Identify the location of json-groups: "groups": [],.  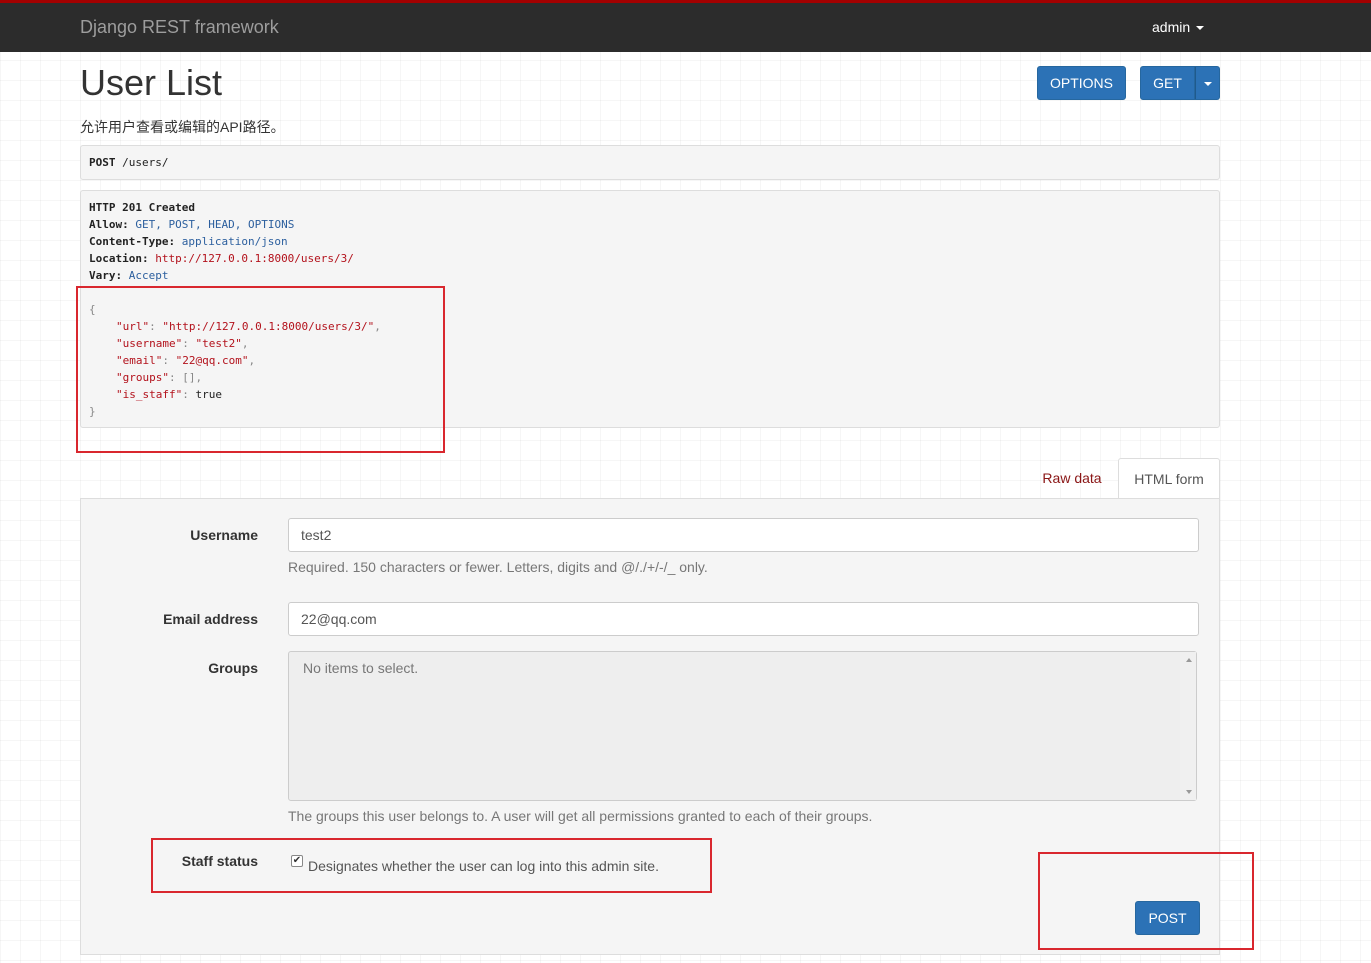
(159, 377).